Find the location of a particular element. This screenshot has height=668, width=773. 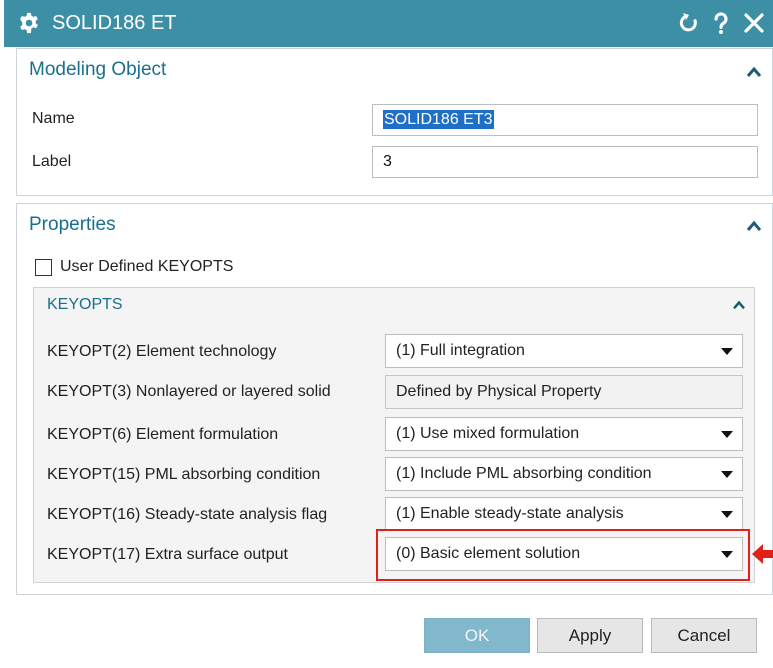

keyopt-15-value: (1) Include PML absorbing condition is located at coordinates (524, 473).